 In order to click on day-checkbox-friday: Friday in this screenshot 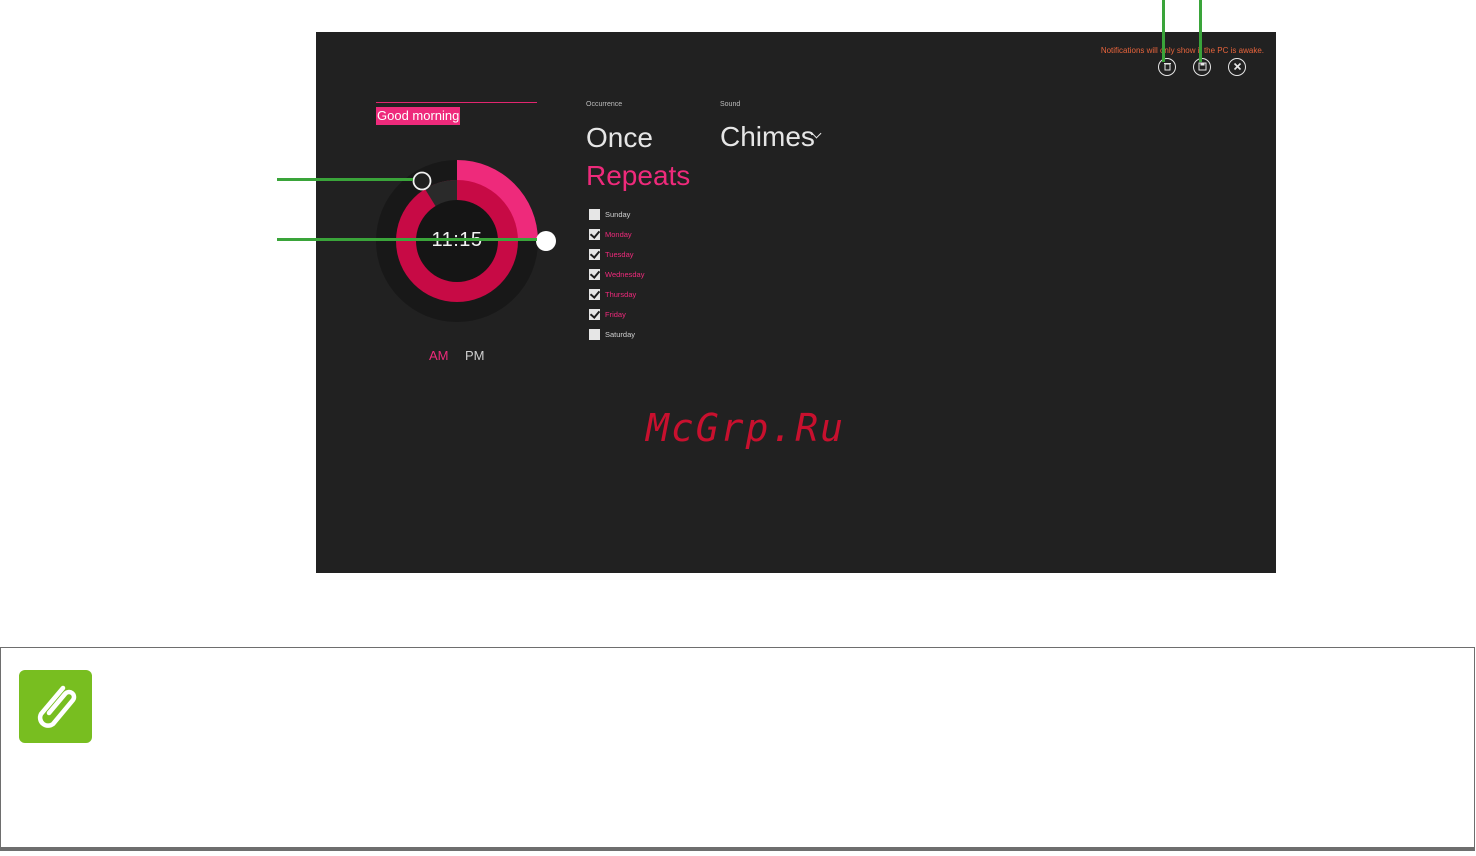, I will do `click(607, 314)`.